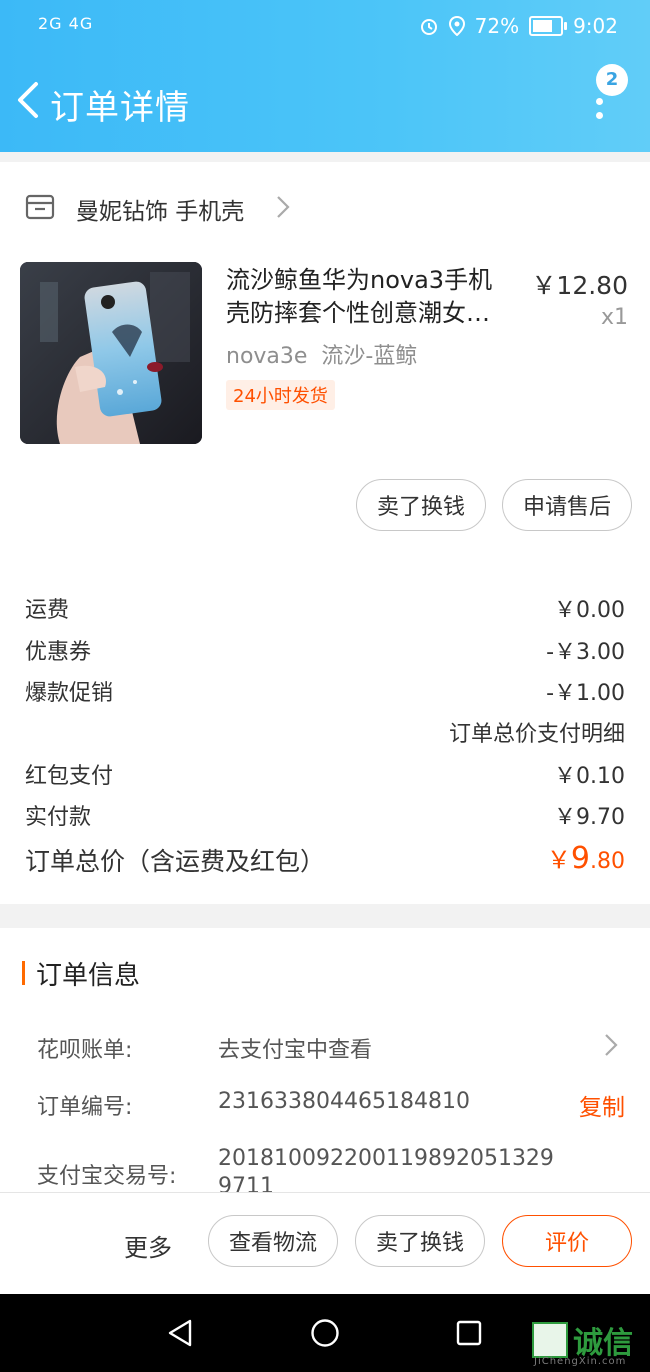  What do you see at coordinates (579, 285) in the screenshot?
I see `product-price: ￥12.80` at bounding box center [579, 285].